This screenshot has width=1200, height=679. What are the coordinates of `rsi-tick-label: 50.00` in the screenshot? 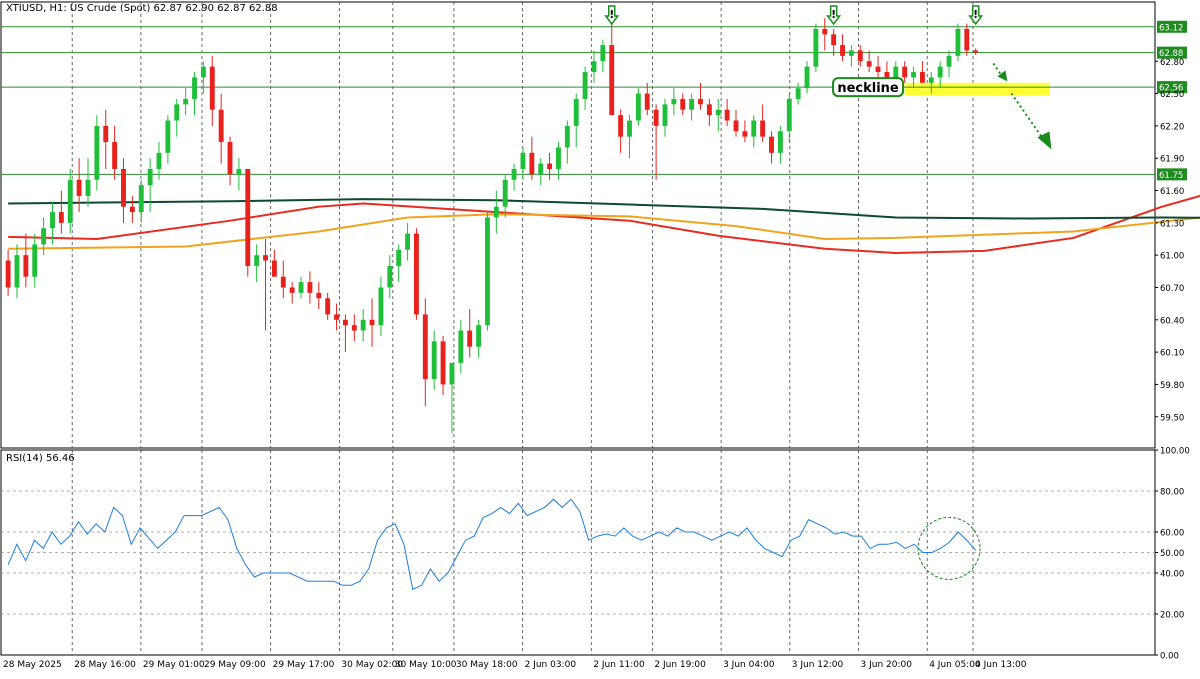 It's located at (1172, 554).